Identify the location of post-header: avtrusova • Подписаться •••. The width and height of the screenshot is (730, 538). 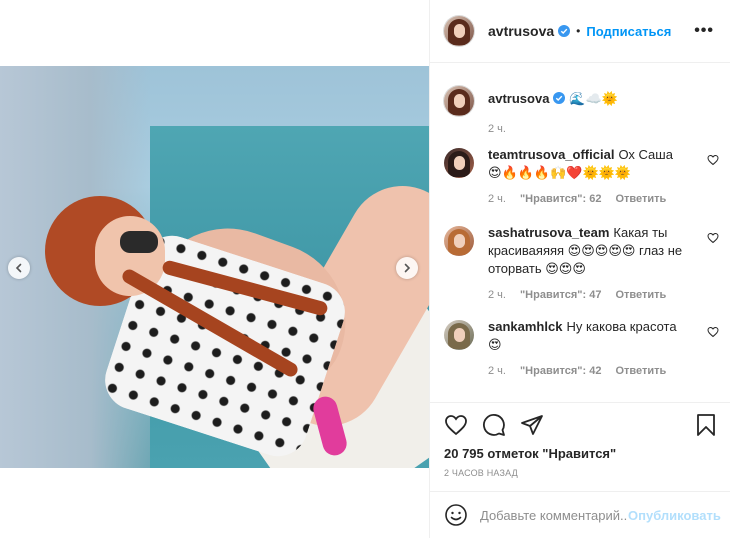
(580, 31).